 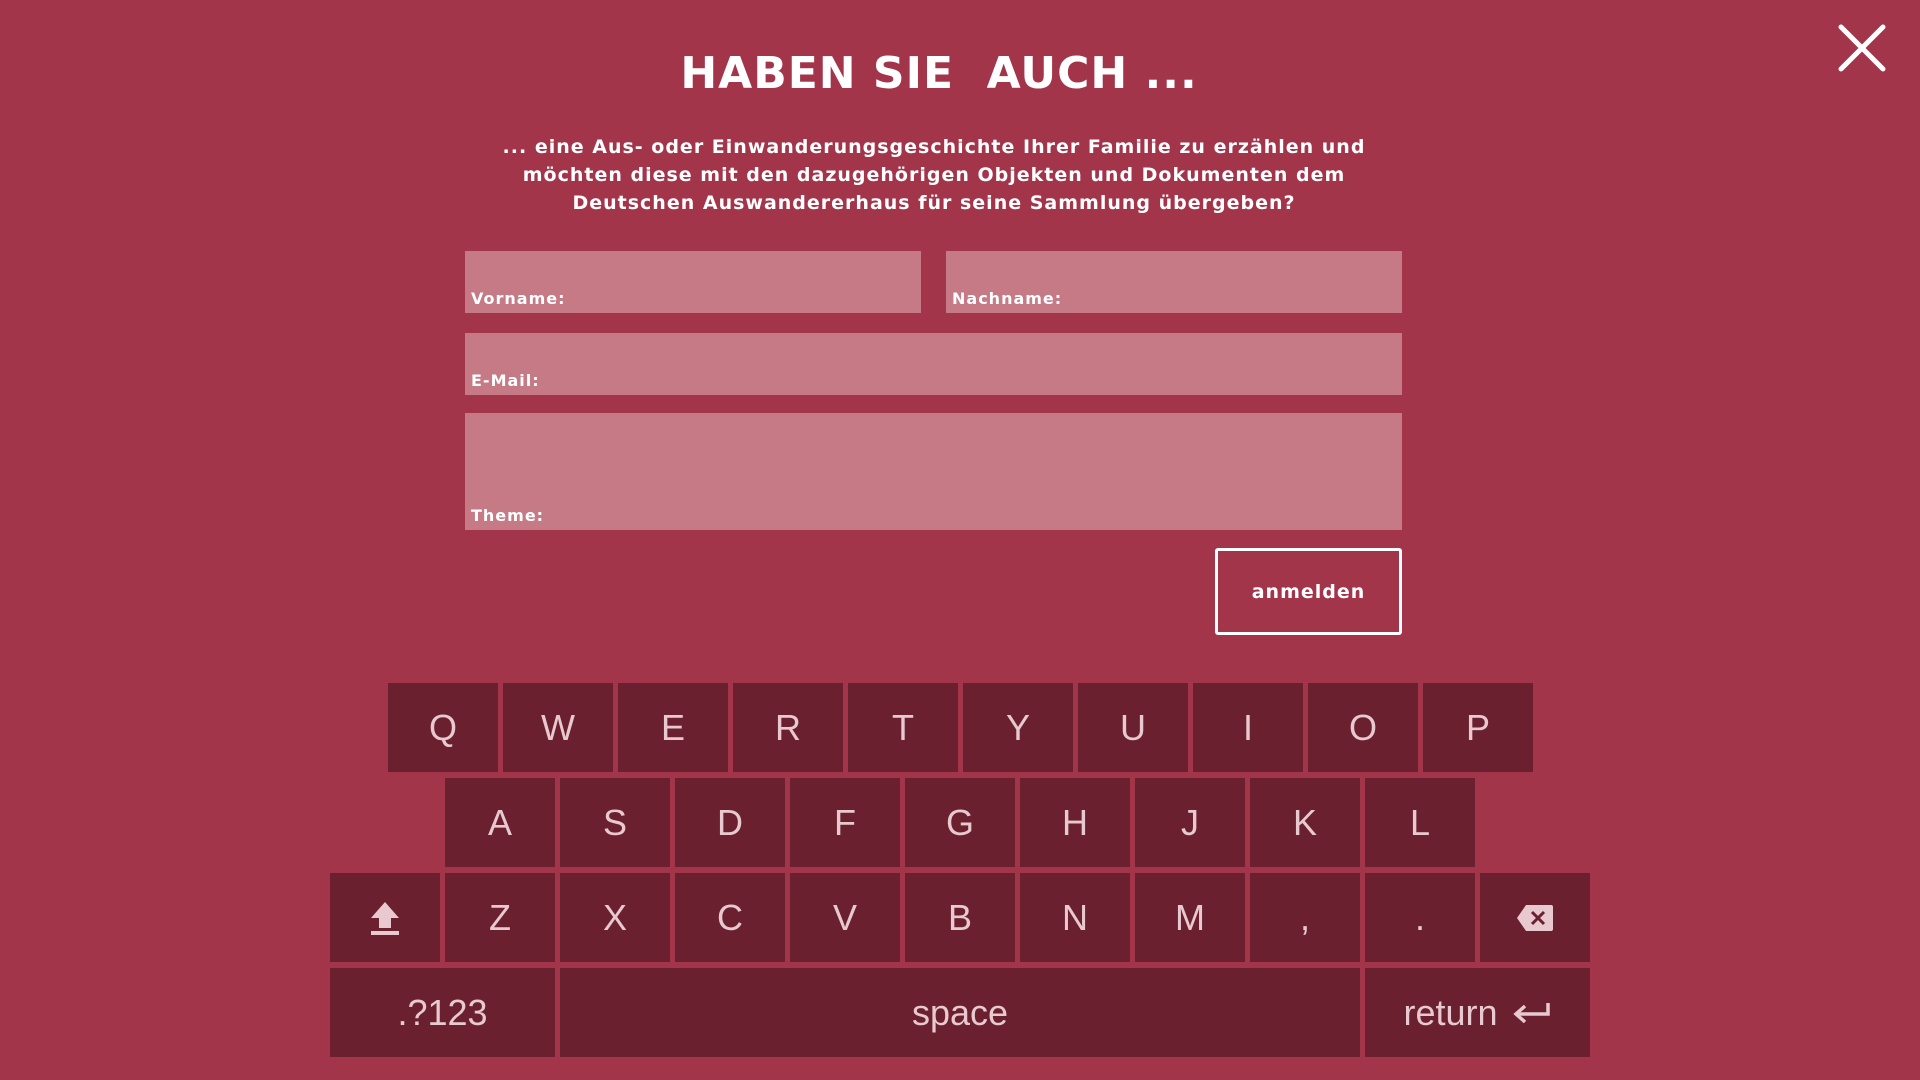 I want to click on key-r: R, so click(x=788, y=727).